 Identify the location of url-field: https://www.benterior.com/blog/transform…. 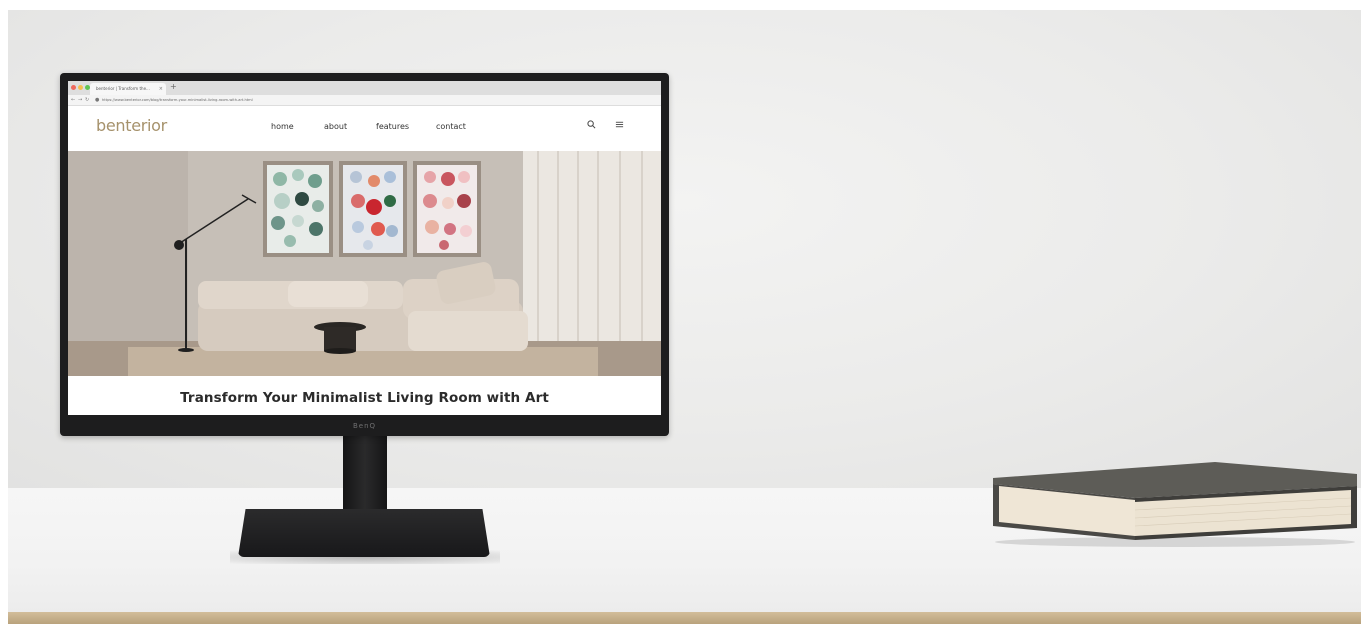
(252, 100).